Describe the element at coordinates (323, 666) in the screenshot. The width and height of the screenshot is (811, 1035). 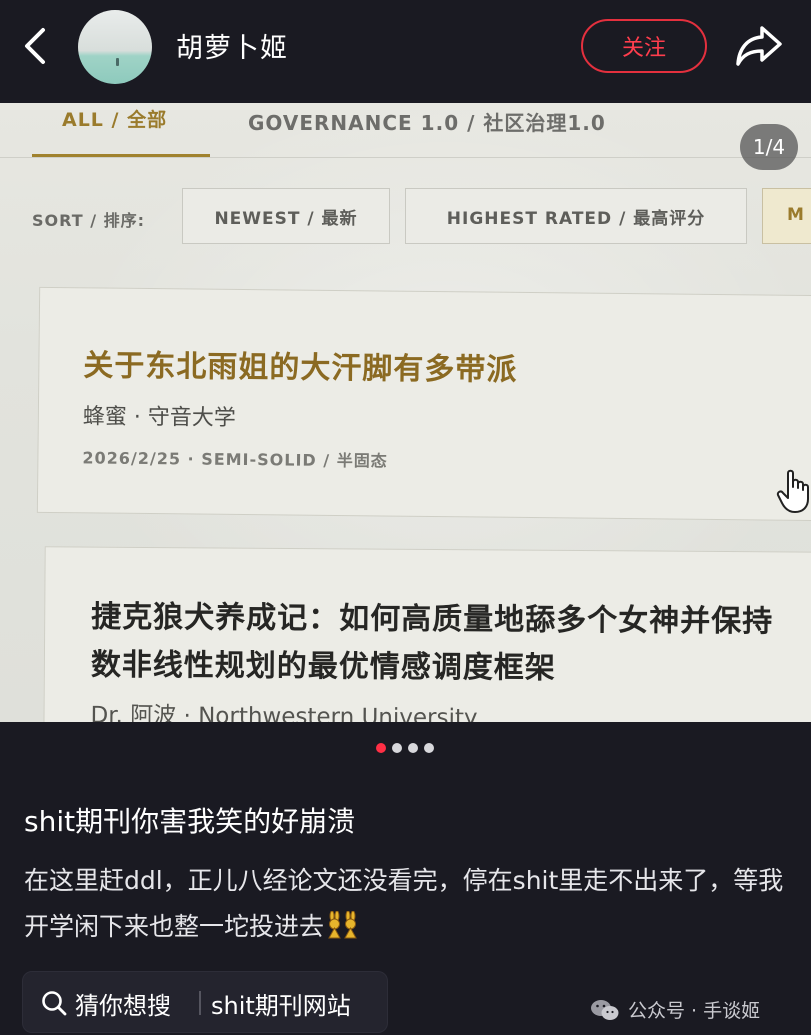
I see `paper-title-line: 数非线性规划的最优情感调度框架` at that location.